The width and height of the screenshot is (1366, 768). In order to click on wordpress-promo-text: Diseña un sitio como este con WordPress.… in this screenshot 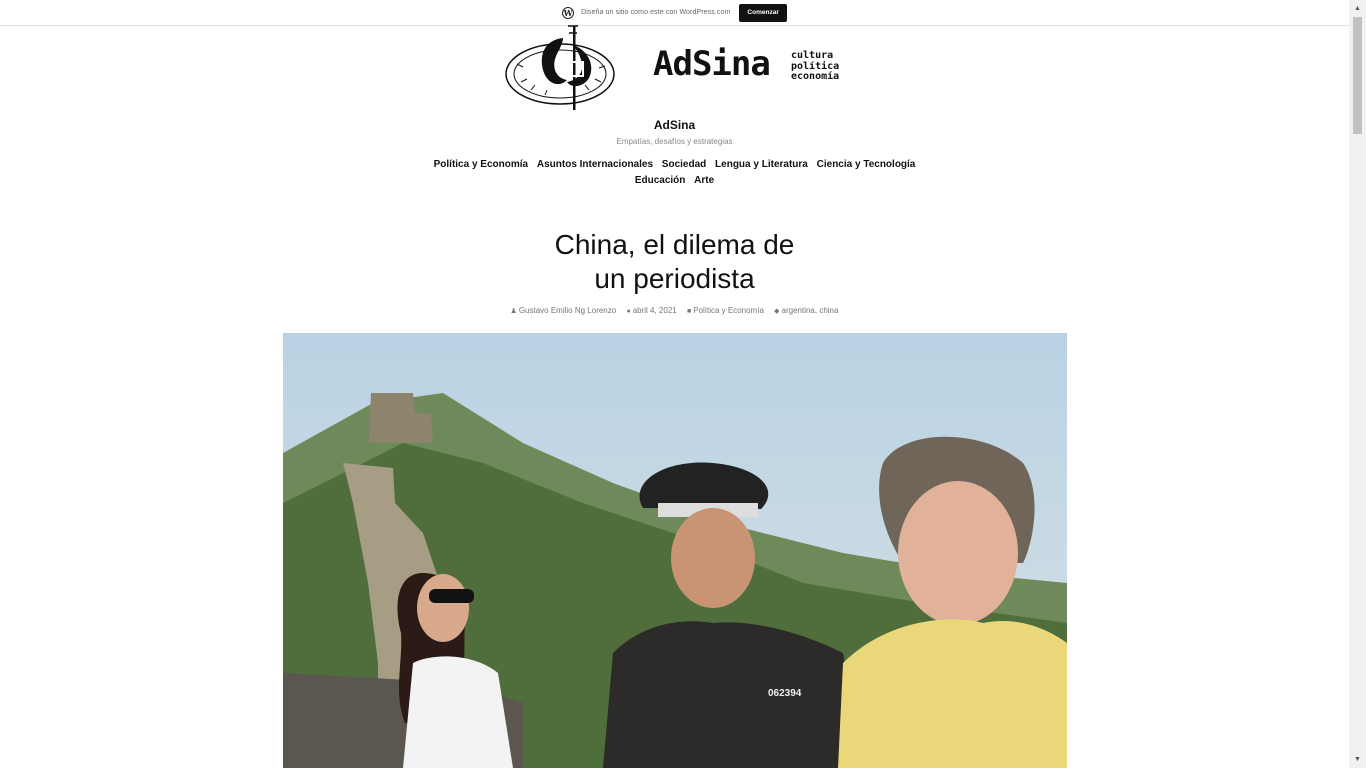, I will do `click(655, 12)`.